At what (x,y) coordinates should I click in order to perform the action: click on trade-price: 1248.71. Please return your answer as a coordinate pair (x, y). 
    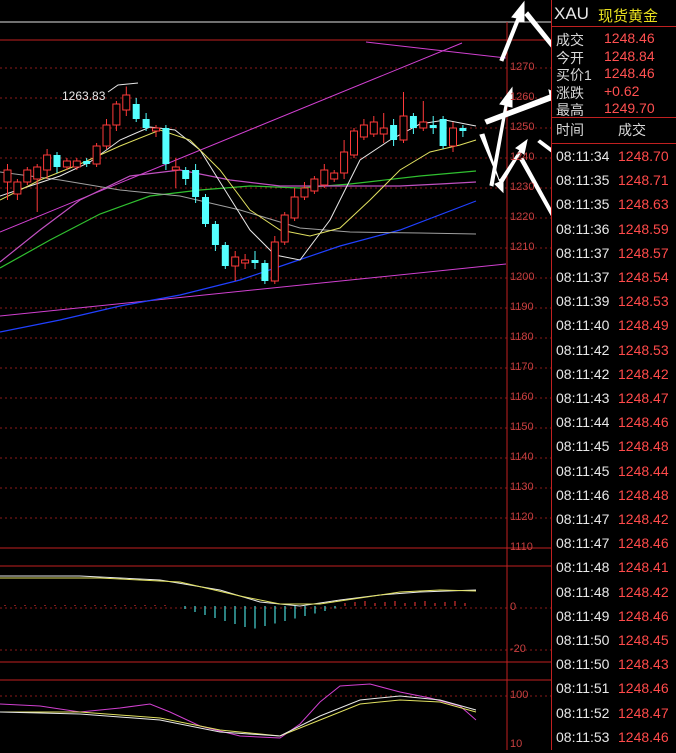
    Looking at the image, I should click on (643, 180).